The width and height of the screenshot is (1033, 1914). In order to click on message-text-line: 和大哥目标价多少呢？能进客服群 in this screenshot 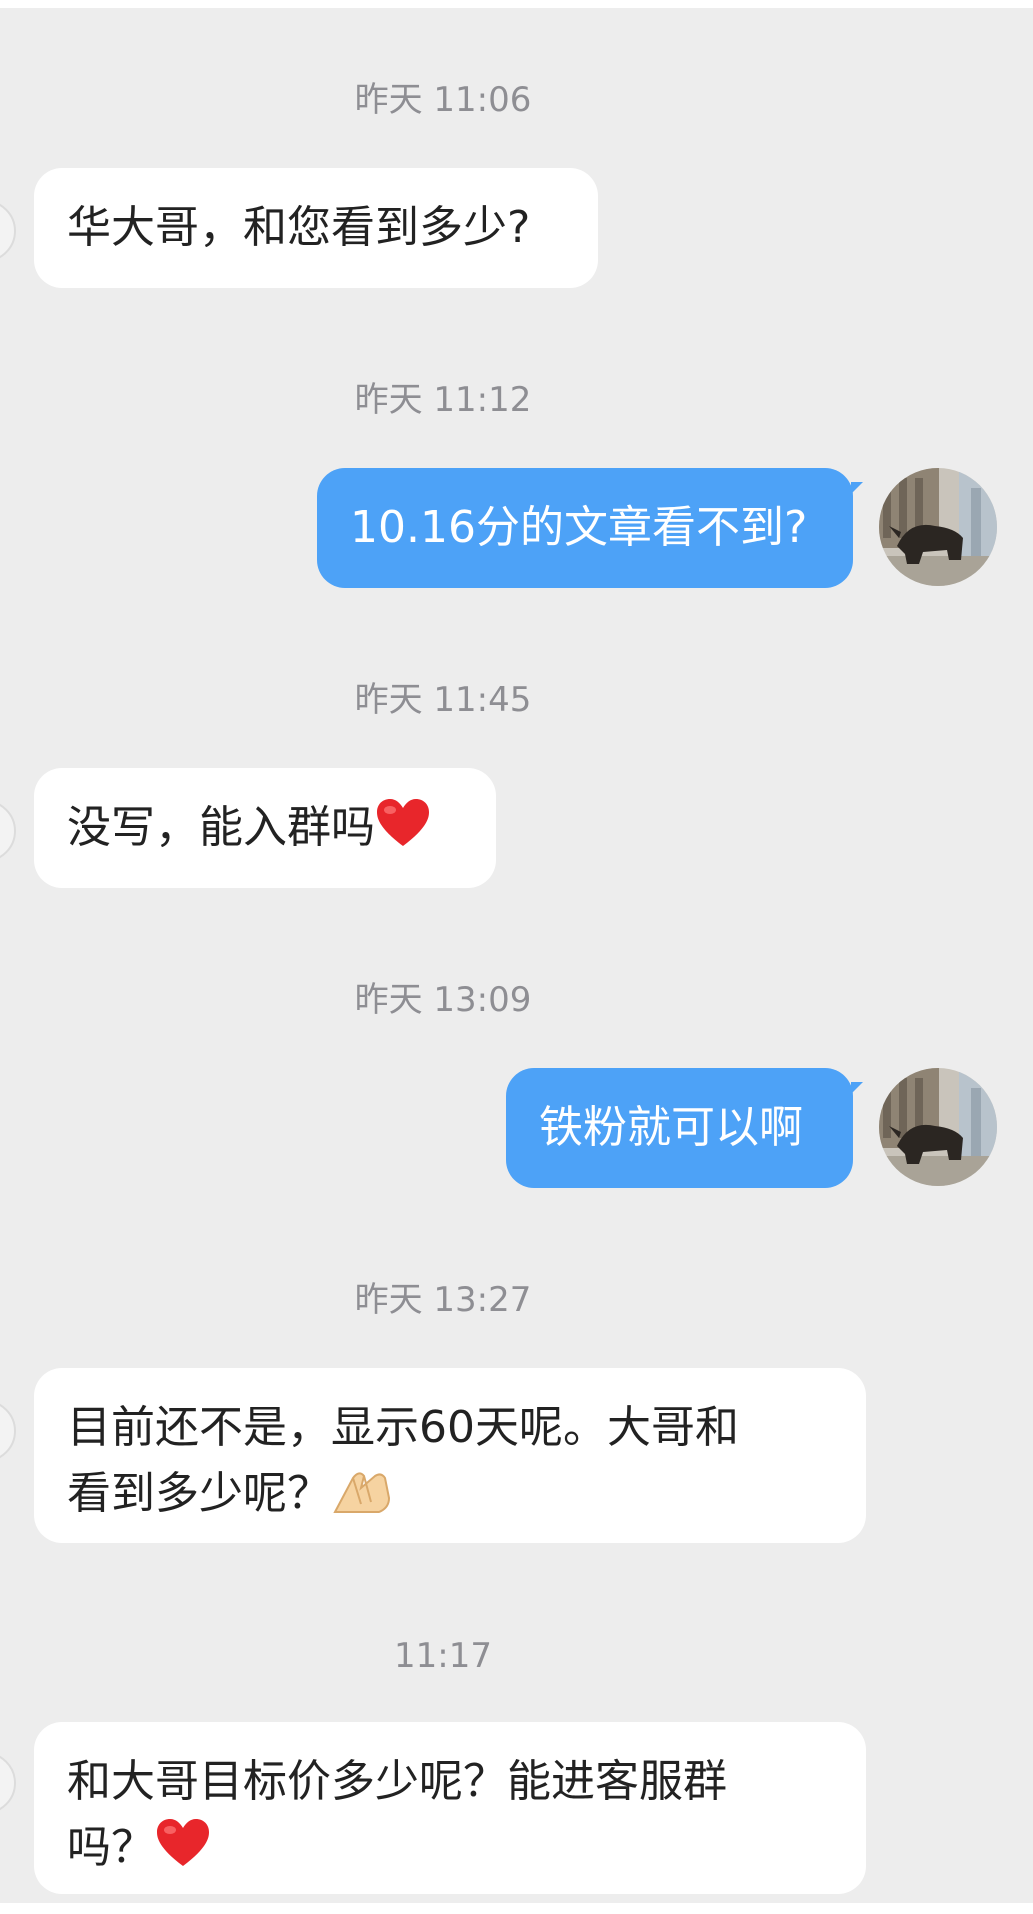, I will do `click(397, 1781)`.